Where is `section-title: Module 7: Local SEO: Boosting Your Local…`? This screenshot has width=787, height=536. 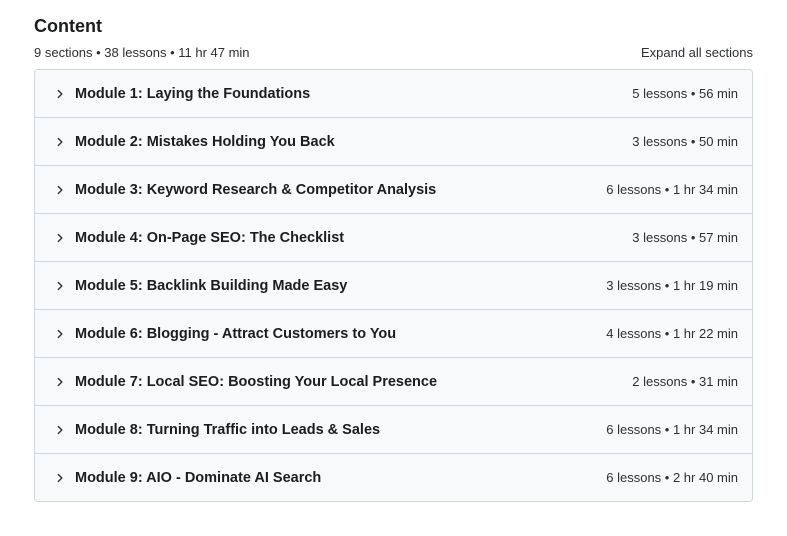
section-title: Module 7: Local SEO: Boosting Your Local… is located at coordinates (256, 381).